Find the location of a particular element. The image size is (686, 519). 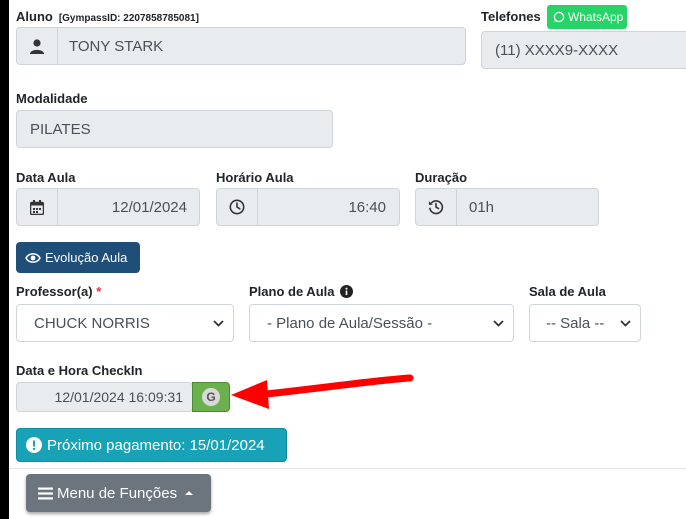

functions-menu-label: Menu de Funções is located at coordinates (117, 493).